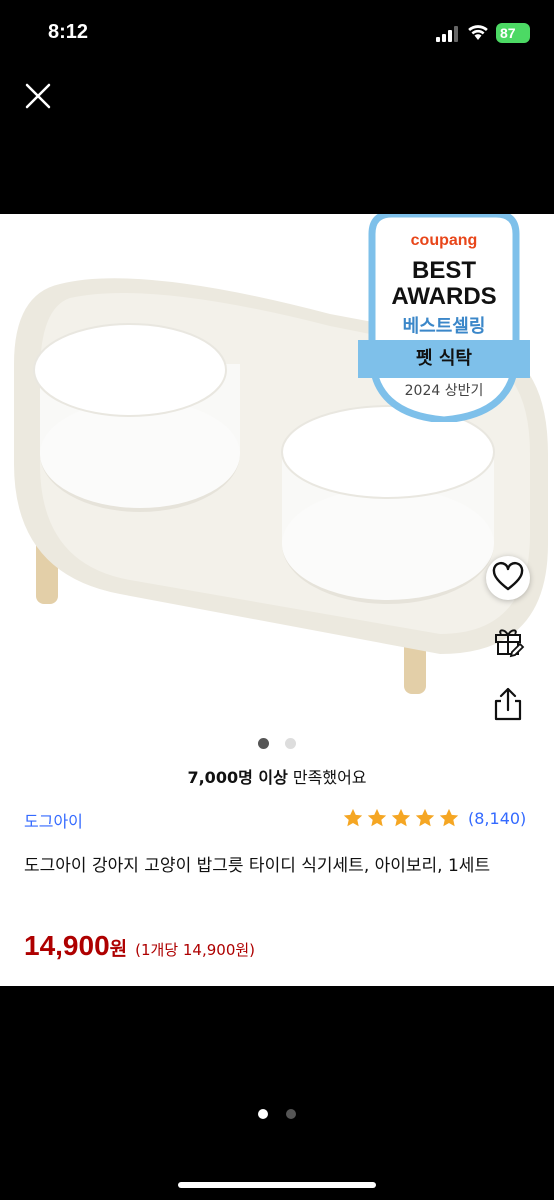 This screenshot has width=554, height=1200. What do you see at coordinates (257, 866) in the screenshot?
I see `product-title: 도그아이 강아지 고양이 밥그릇 타이디 식기세트, 아이보리, 1세트` at bounding box center [257, 866].